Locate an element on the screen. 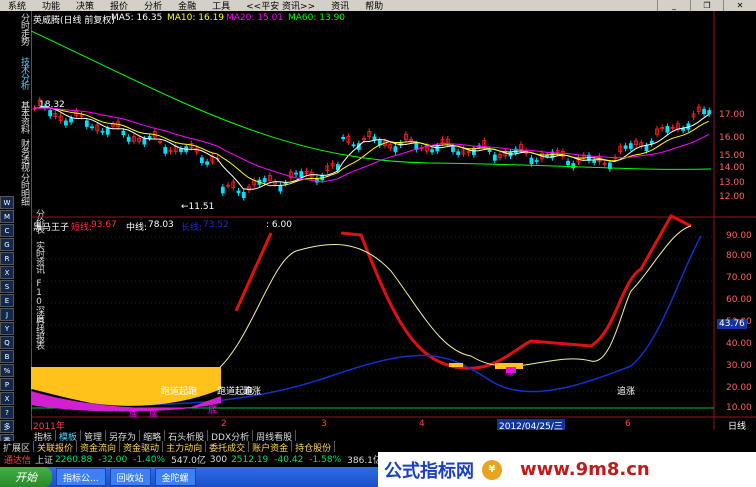 This screenshot has width=756, height=487. icon-s: S is located at coordinates (7, 286).